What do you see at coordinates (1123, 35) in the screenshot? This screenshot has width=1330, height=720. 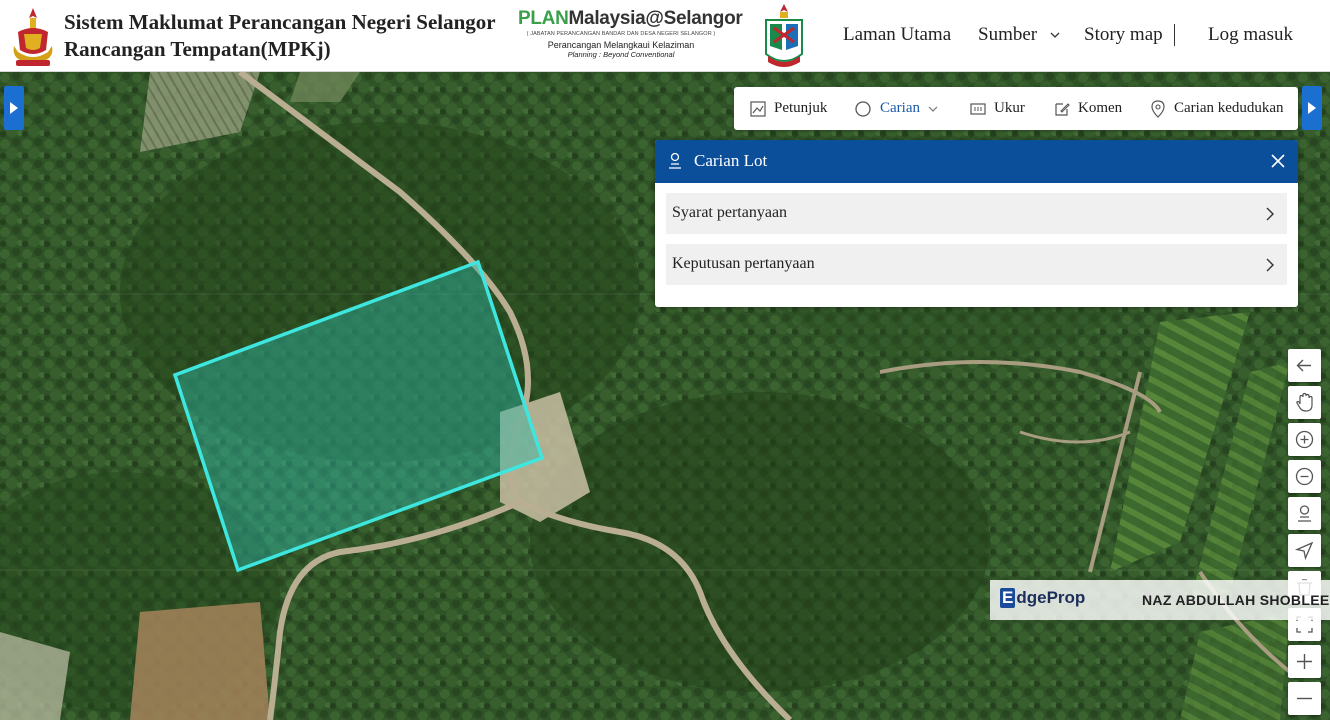 I see `nav-story-map-link: Story map` at bounding box center [1123, 35].